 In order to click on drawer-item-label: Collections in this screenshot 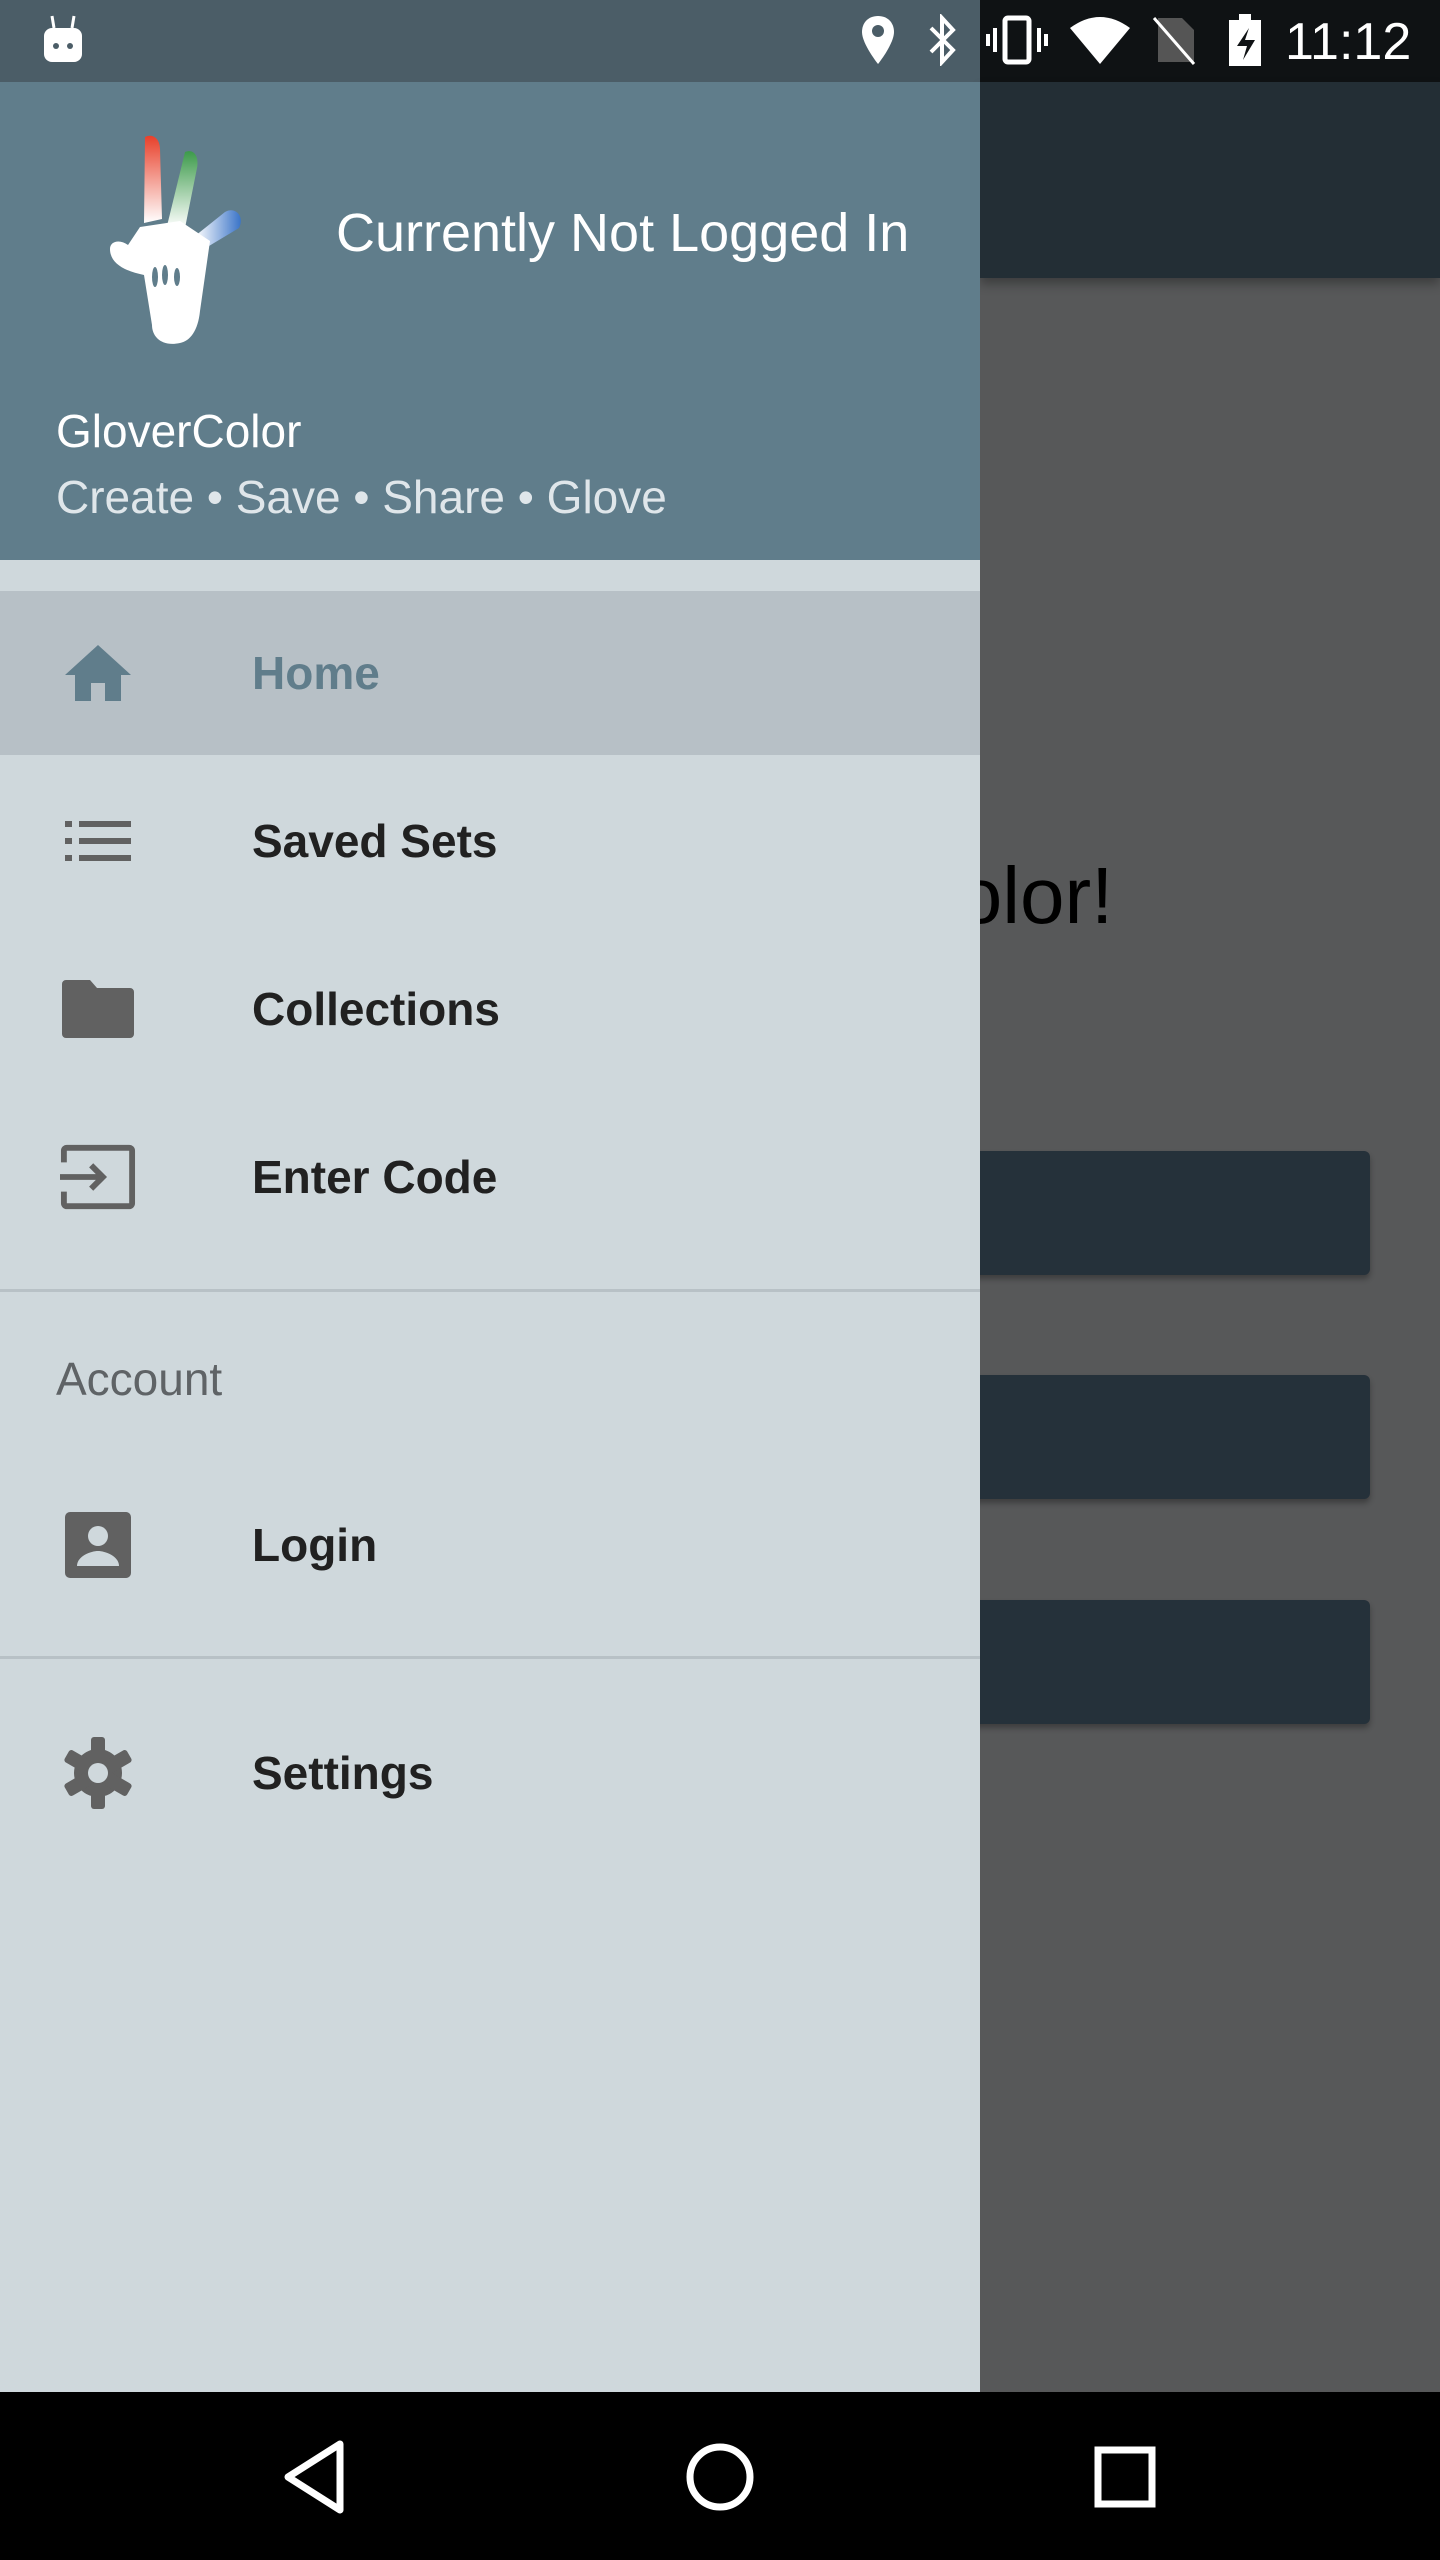, I will do `click(376, 1009)`.